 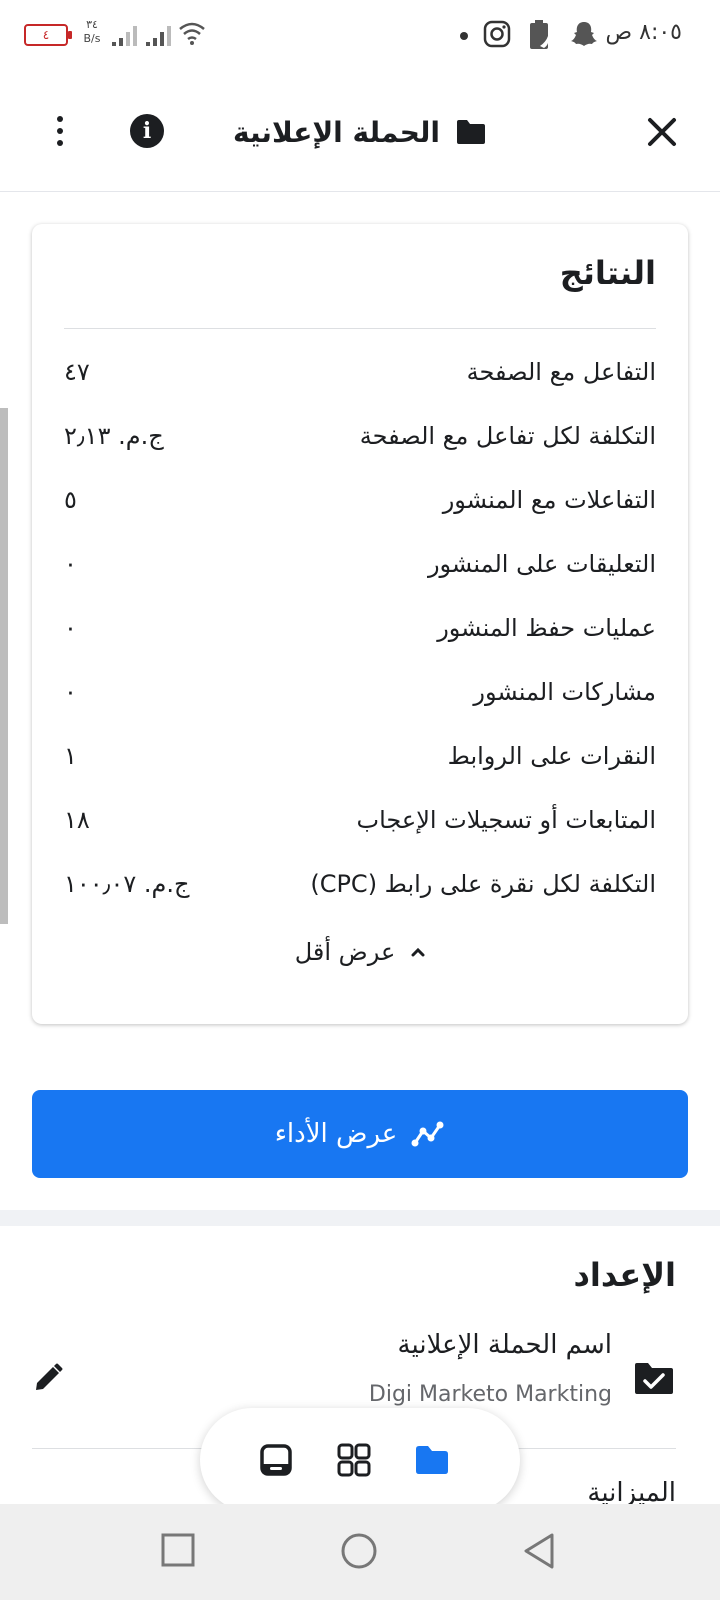 I want to click on edit-pencil-icon, so click(x=48, y=1378).